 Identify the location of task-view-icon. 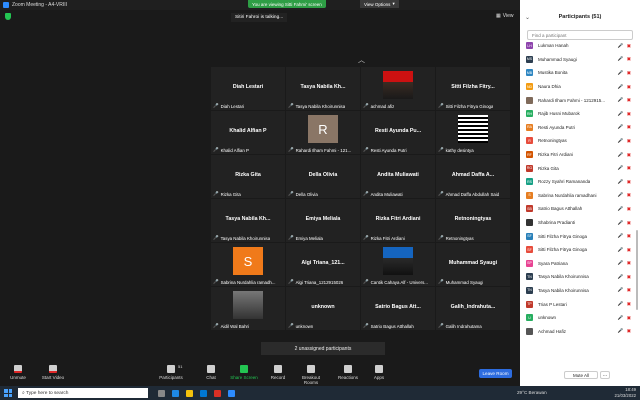
(161, 393).